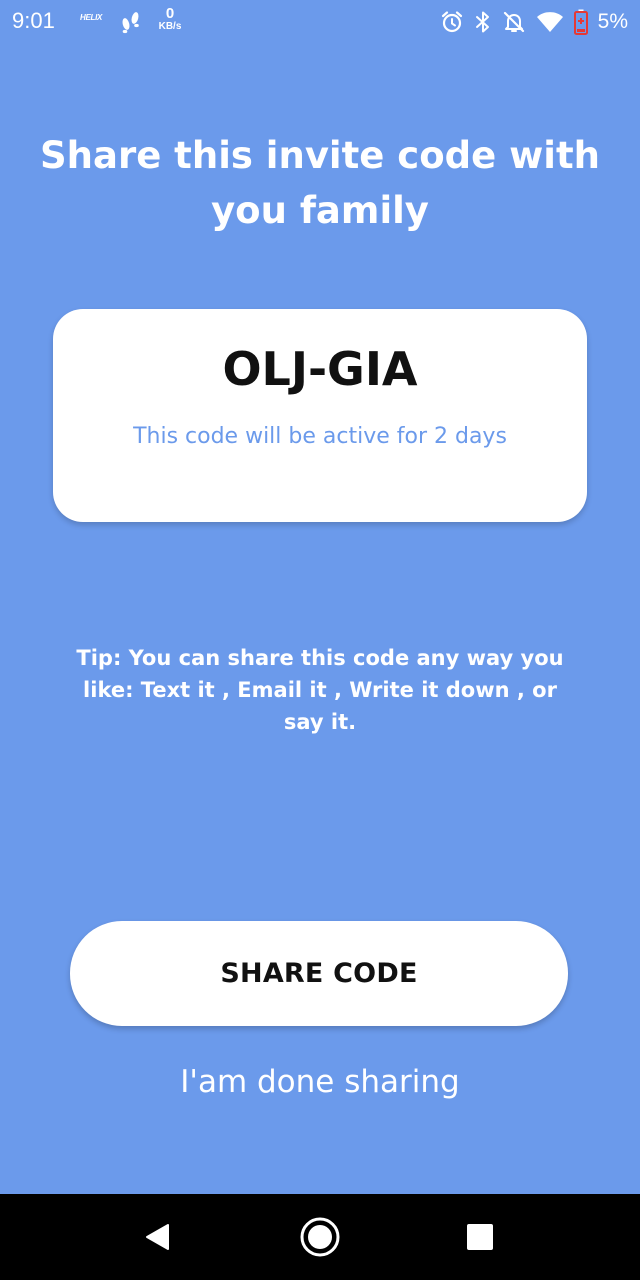 This screenshot has height=1280, width=640. I want to click on carrier-logo: HELIX, so click(91, 17).